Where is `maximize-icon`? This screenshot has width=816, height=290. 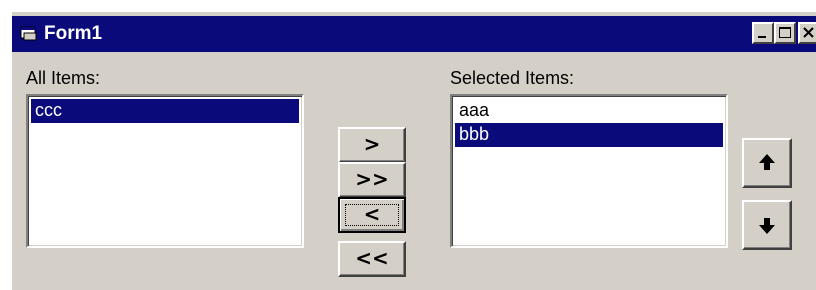 maximize-icon is located at coordinates (785, 32).